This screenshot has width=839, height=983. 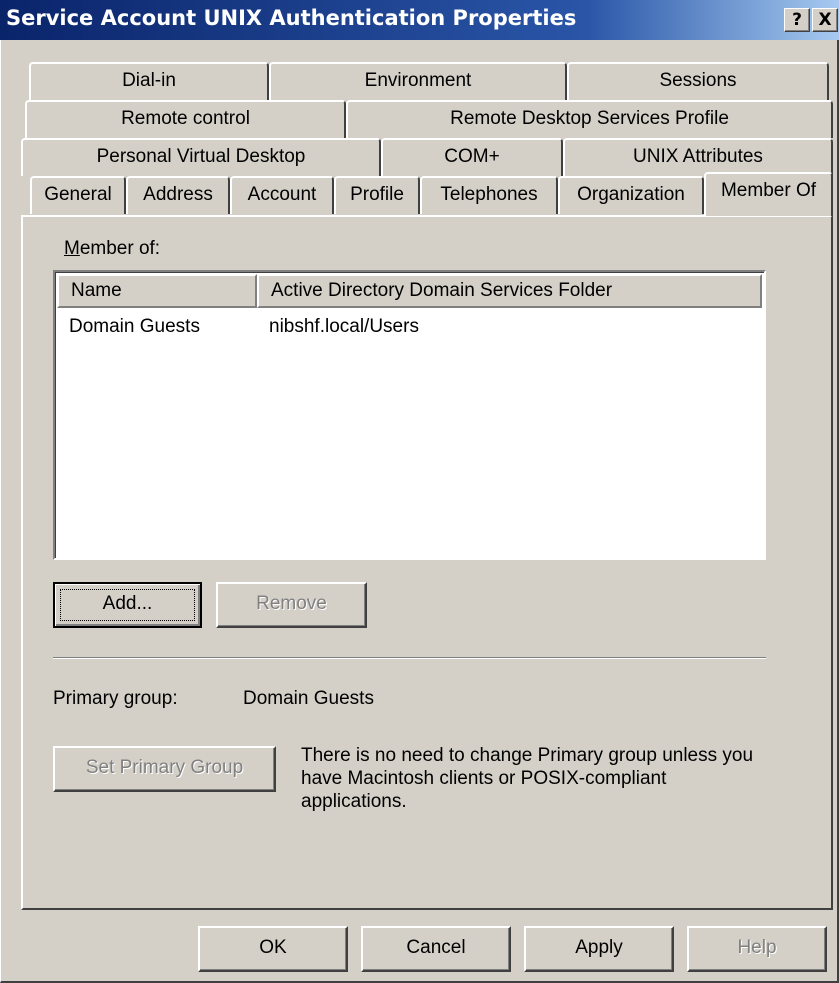 What do you see at coordinates (164, 769) in the screenshot?
I see `set-primary-group-button: Set Primary Group` at bounding box center [164, 769].